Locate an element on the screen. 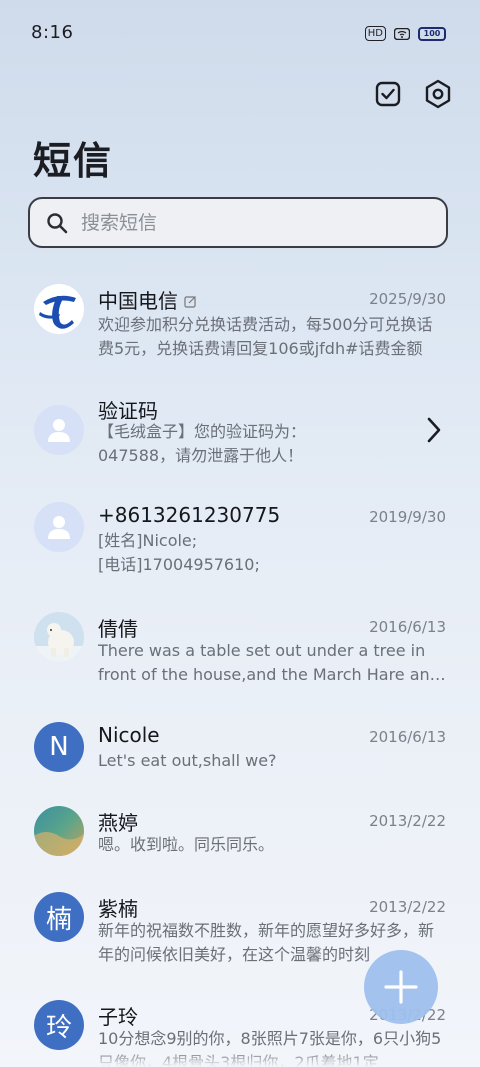 This screenshot has width=480, height=1067. avatar: N is located at coordinates (59, 747).